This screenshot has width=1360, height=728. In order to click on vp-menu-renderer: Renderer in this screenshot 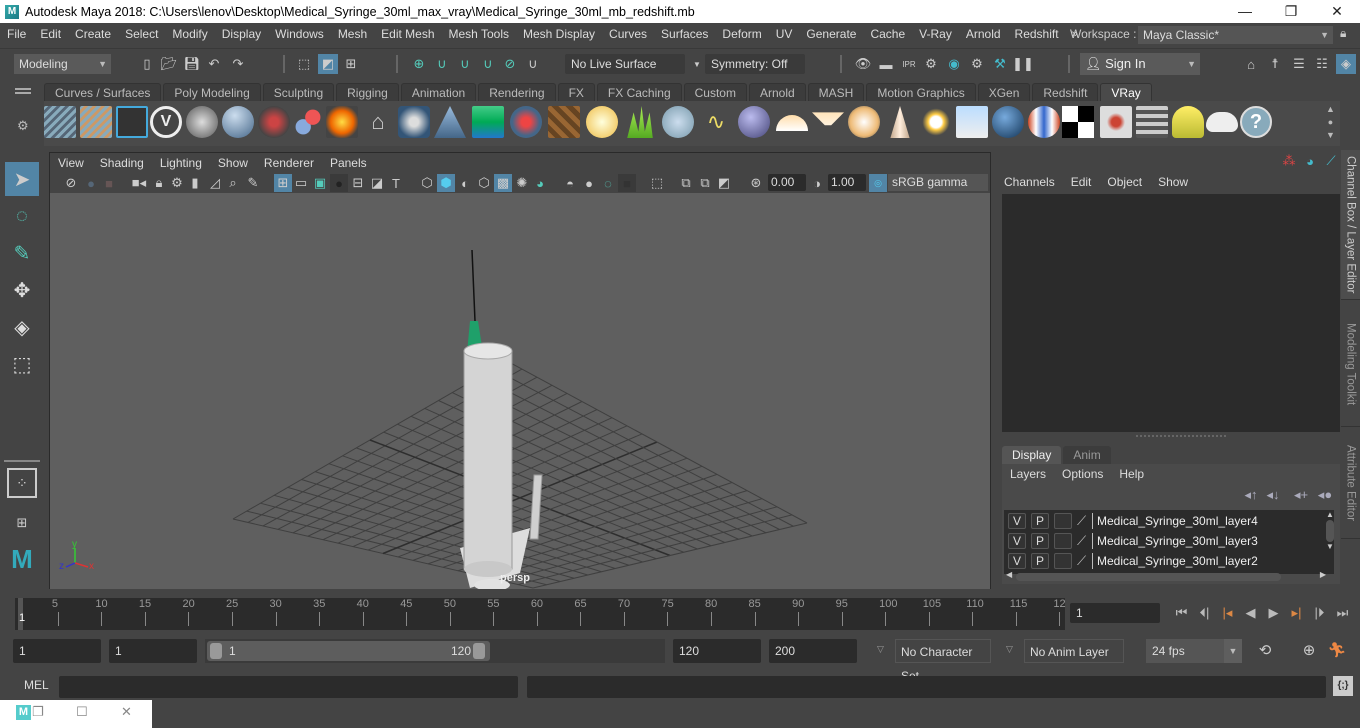, I will do `click(289, 163)`.